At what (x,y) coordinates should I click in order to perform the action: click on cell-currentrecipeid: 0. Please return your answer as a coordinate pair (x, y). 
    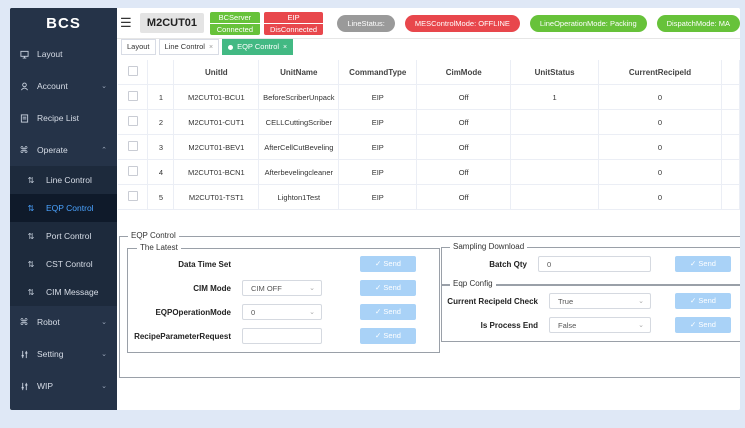
    Looking at the image, I should click on (660, 147).